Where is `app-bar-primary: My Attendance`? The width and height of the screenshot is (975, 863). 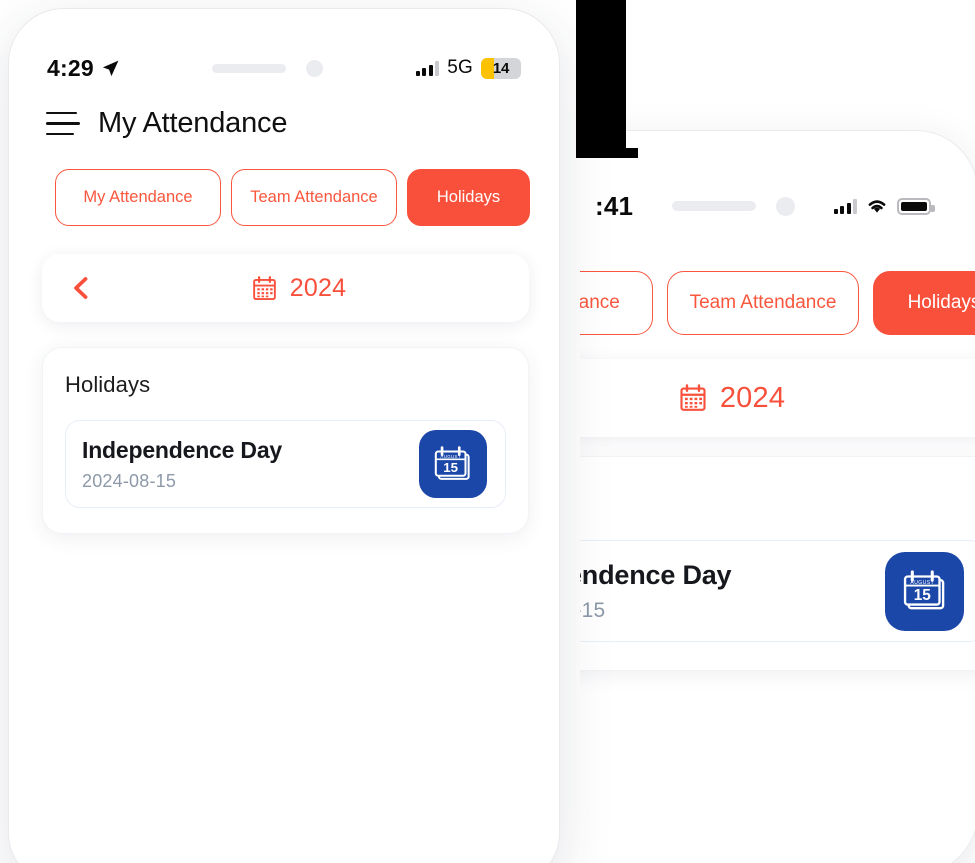
app-bar-primary: My Attendance is located at coordinates (166, 123).